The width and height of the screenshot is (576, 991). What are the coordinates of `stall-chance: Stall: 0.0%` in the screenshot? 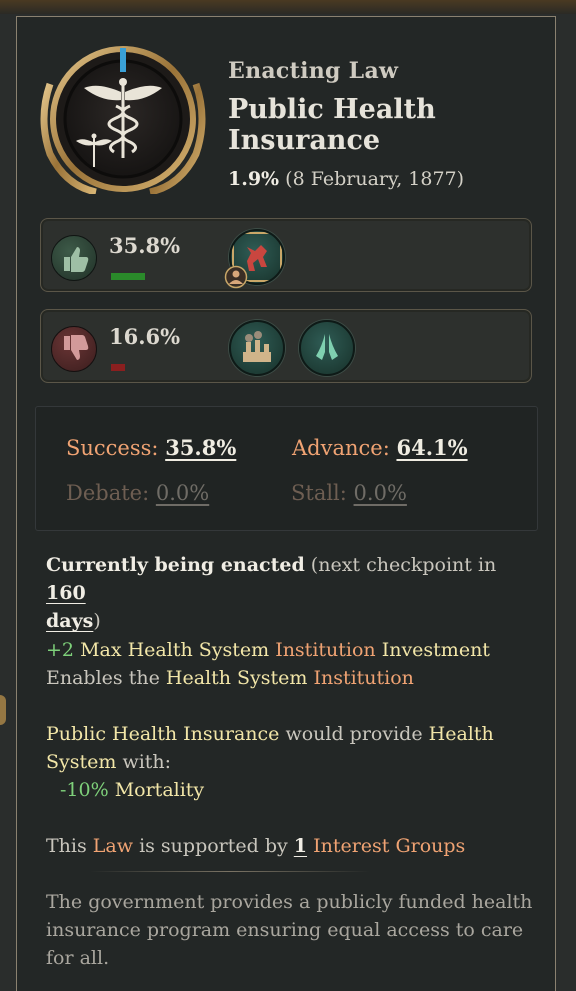 It's located at (349, 493).